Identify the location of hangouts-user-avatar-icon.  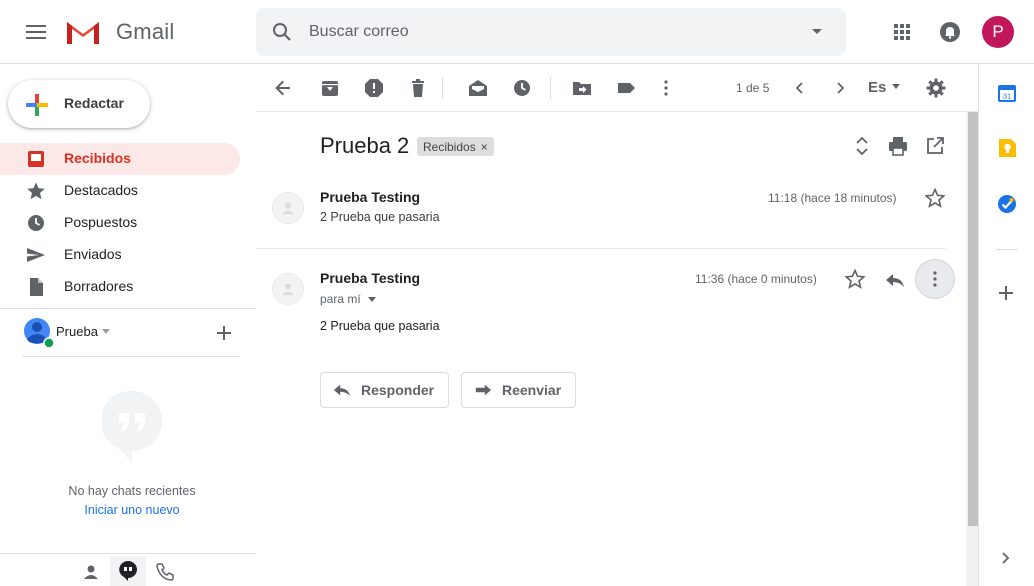
(38, 333).